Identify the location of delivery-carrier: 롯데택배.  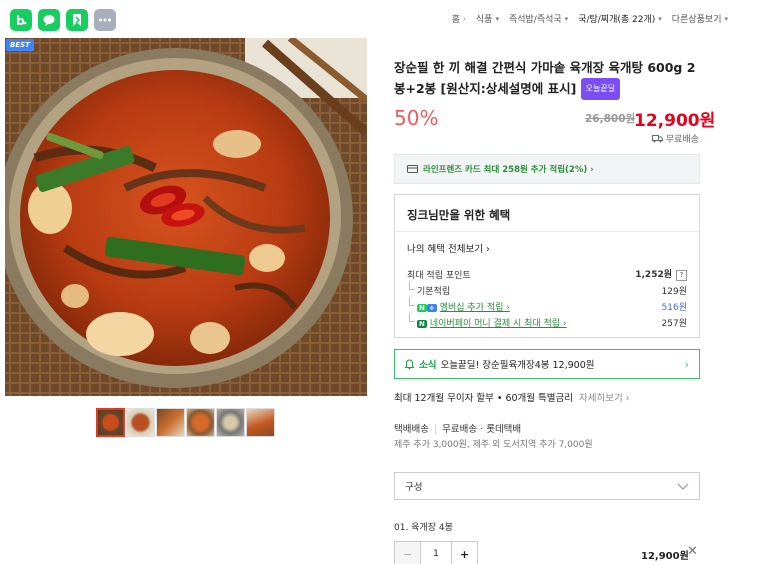
(504, 429).